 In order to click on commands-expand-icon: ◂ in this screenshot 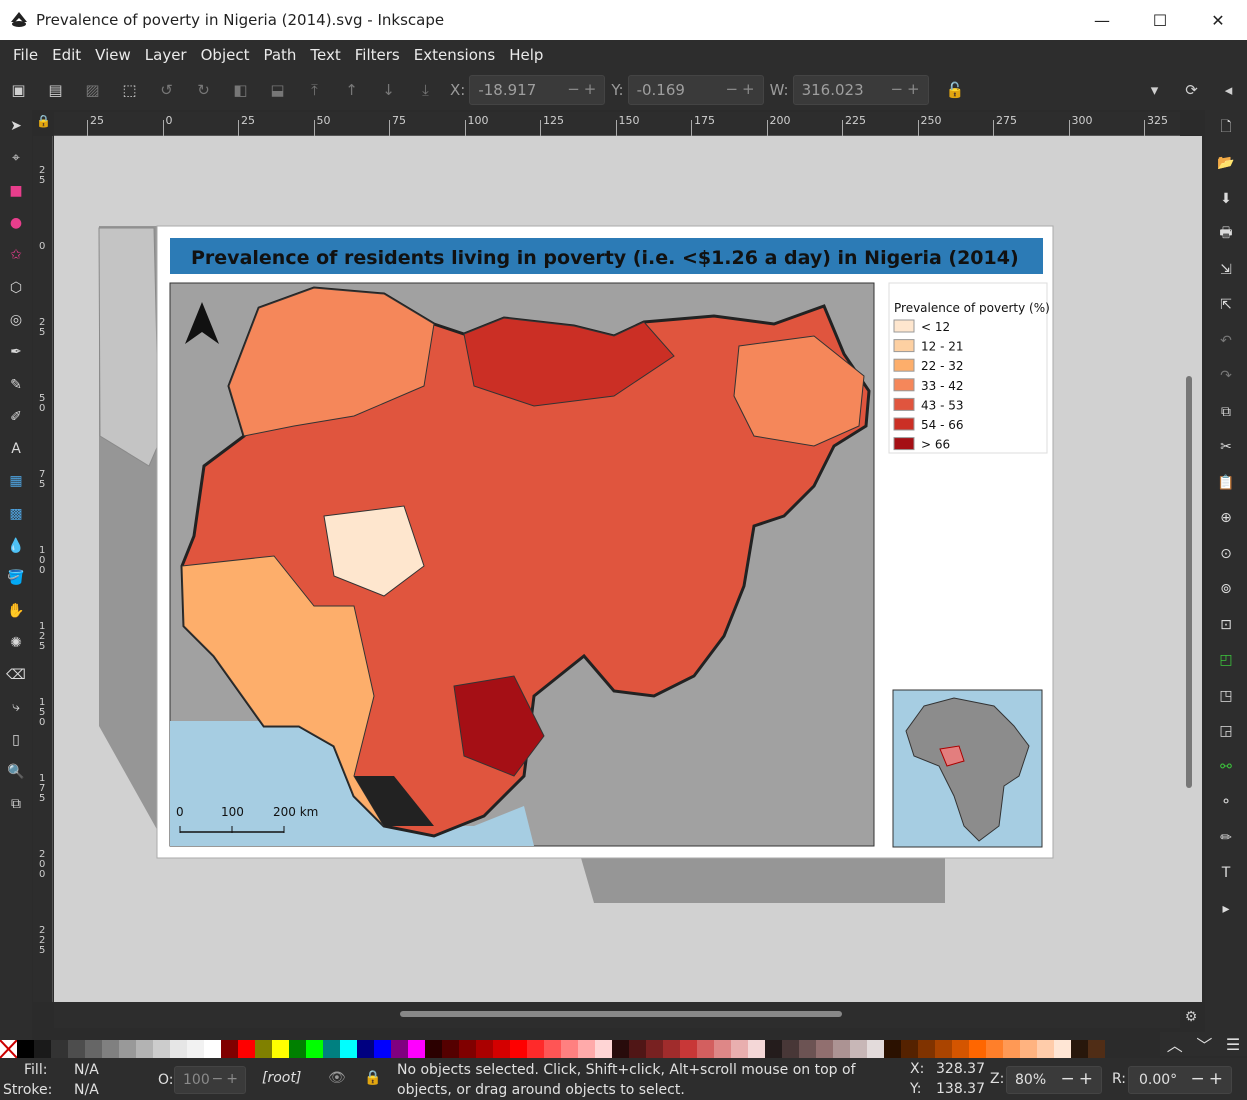, I will do `click(1228, 90)`.